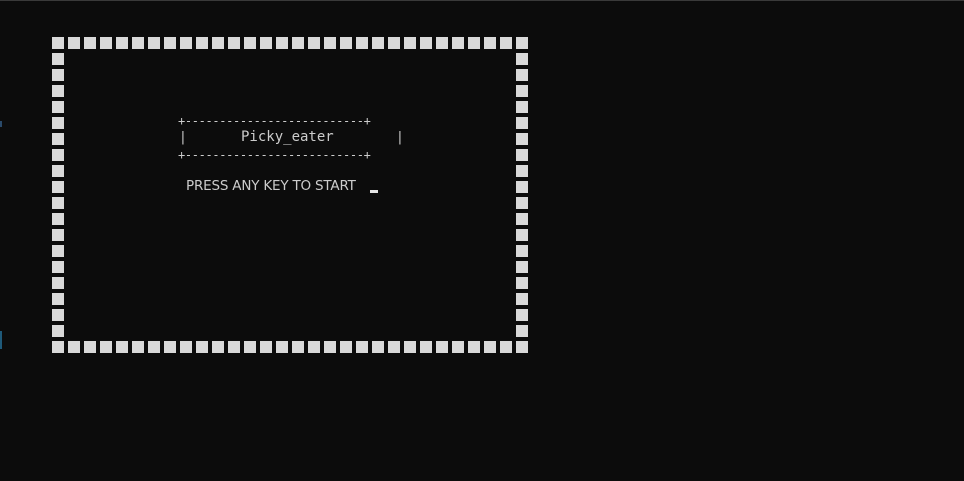 This screenshot has height=481, width=964. I want to click on title-box-bottom: +--------------------------+, so click(274, 155).